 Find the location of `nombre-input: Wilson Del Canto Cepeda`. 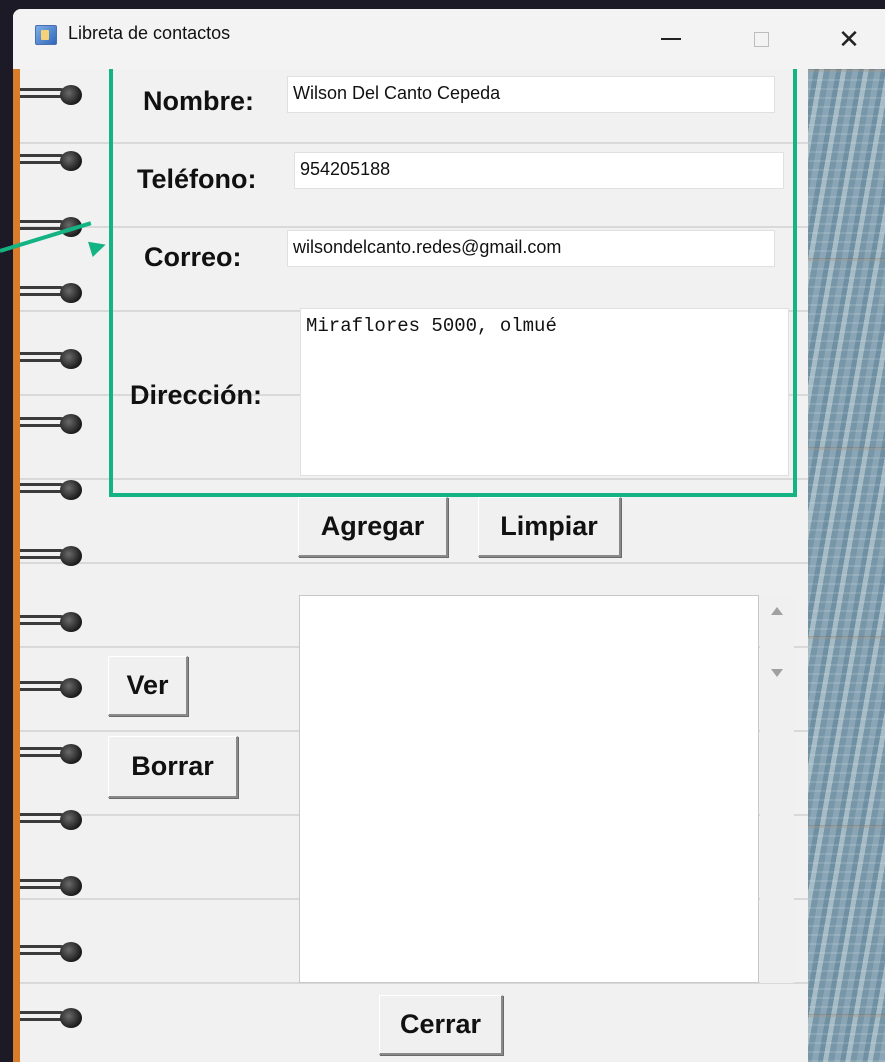

nombre-input: Wilson Del Canto Cepeda is located at coordinates (531, 94).